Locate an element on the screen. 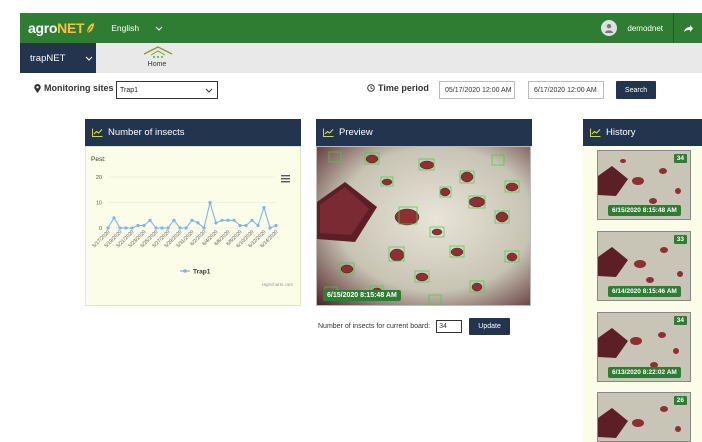 Image resolution: width=702 pixels, height=442 pixels. home-label: Home is located at coordinates (157, 64).